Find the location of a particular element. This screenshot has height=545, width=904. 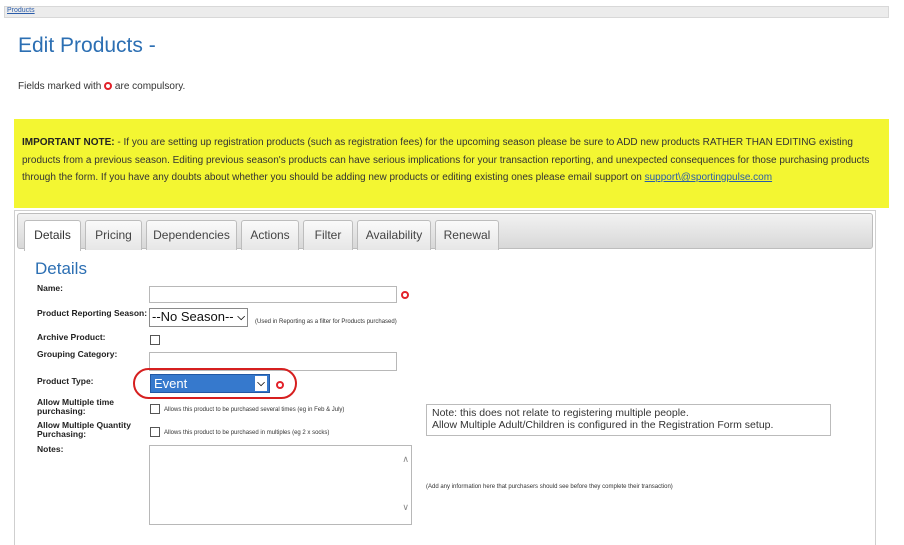

compulsory-note: Fields marked with are compulsory. is located at coordinates (101, 86).